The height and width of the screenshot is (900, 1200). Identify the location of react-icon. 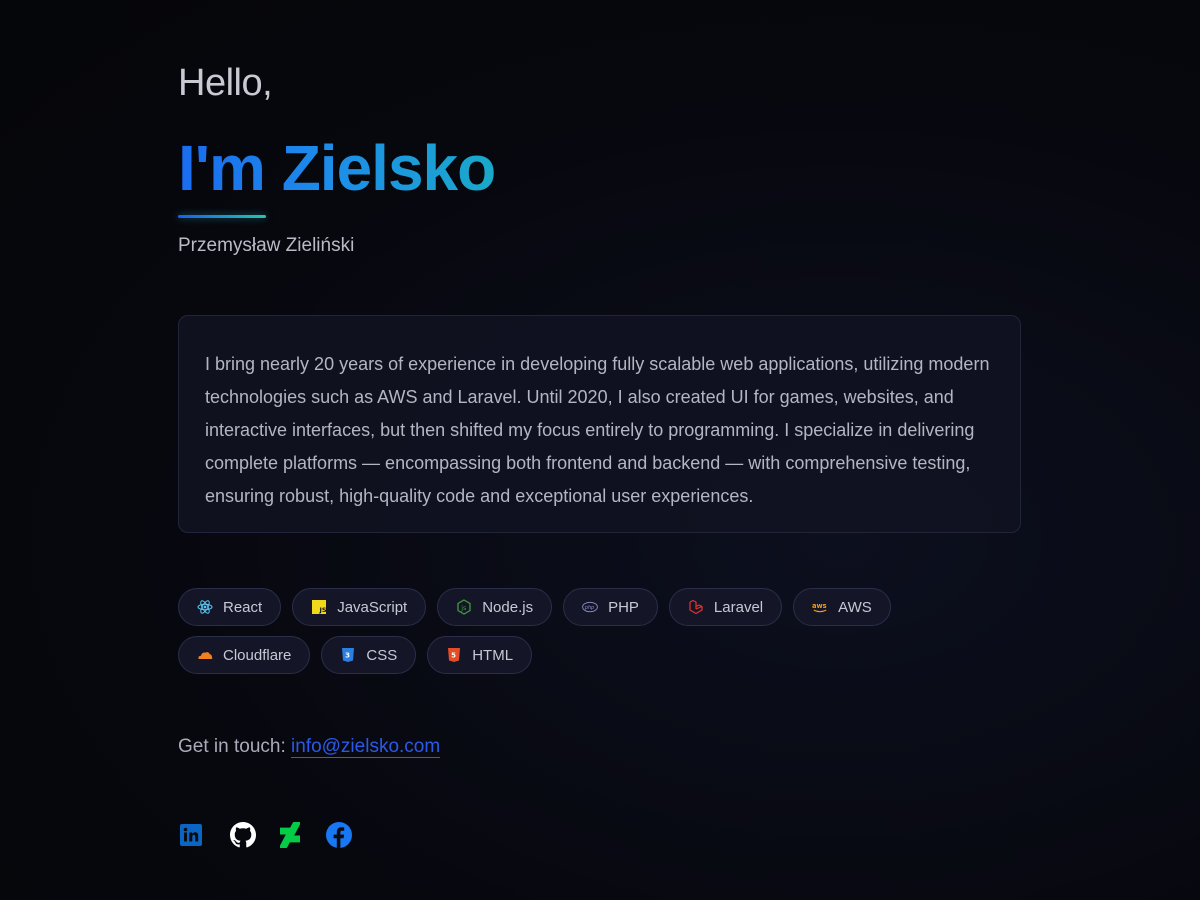
(205, 607).